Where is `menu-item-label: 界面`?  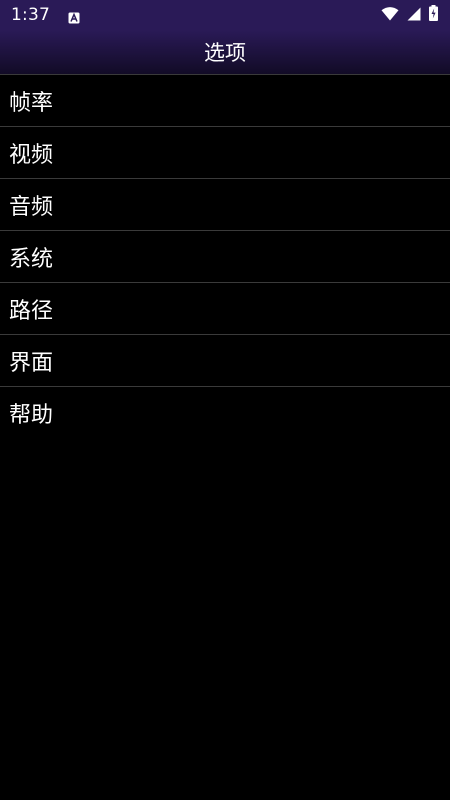
menu-item-label: 界面 is located at coordinates (31, 363).